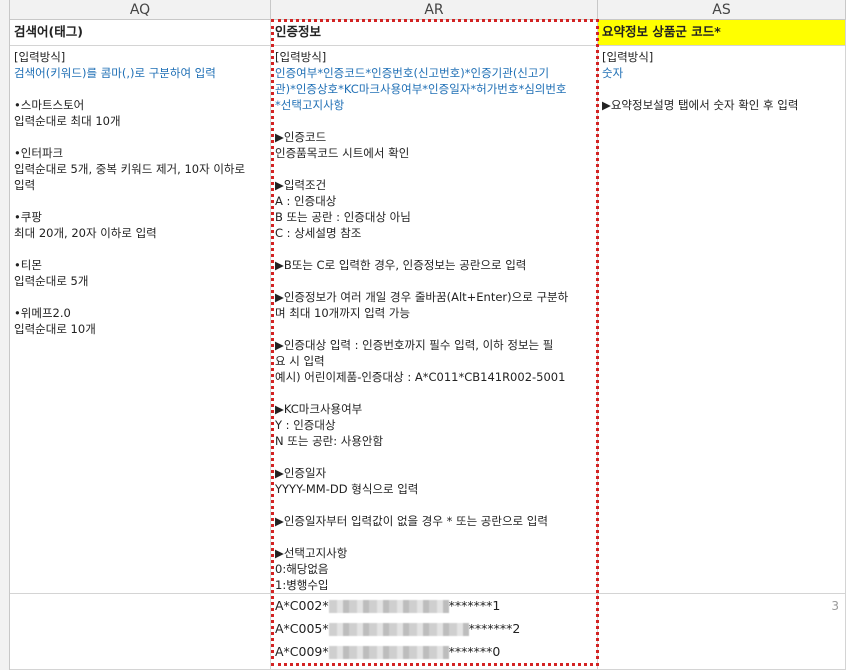  Describe the element at coordinates (85, 233) in the screenshot. I see `aq-text-line: 최대 20개, 20자 이하로 입력` at that location.